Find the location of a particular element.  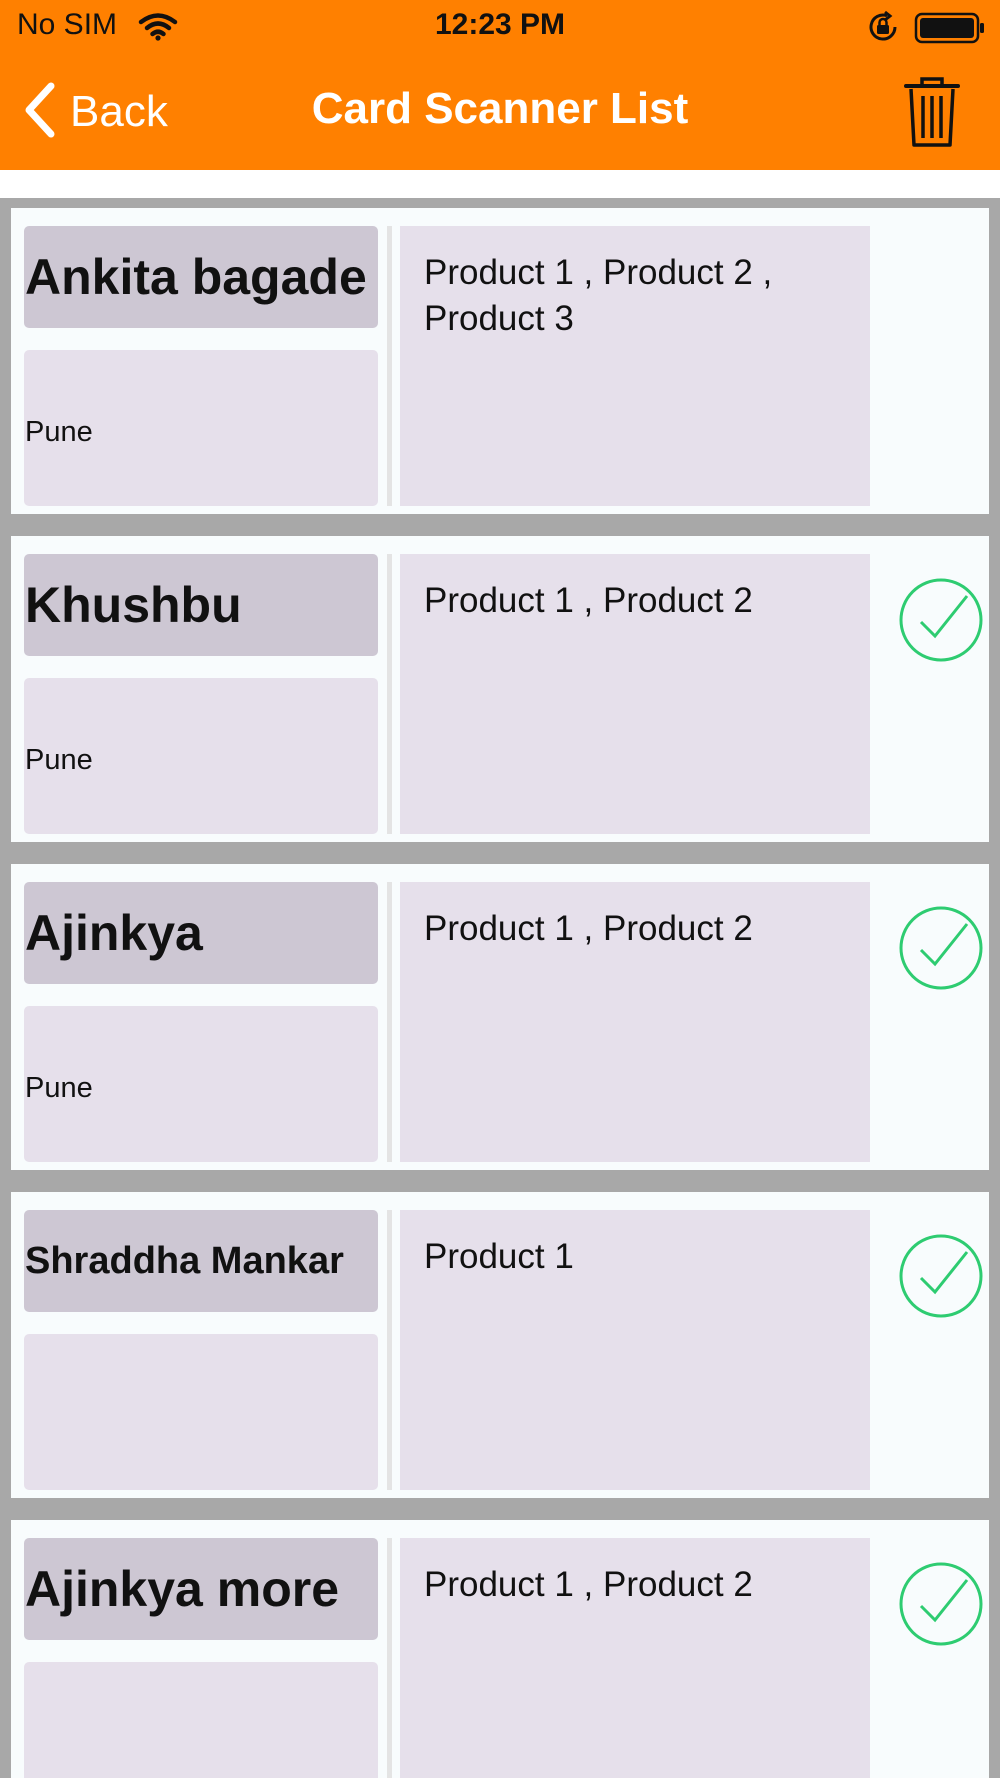

name-field: Ajinkya more is located at coordinates (201, 1589).